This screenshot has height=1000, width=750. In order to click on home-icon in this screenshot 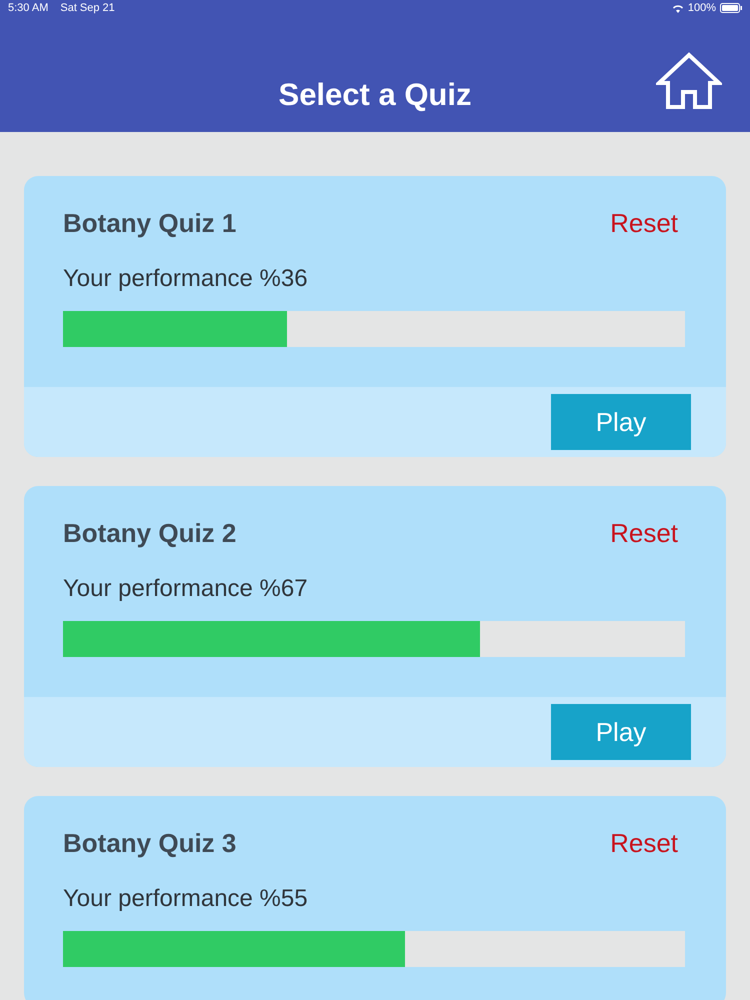, I will do `click(689, 81)`.